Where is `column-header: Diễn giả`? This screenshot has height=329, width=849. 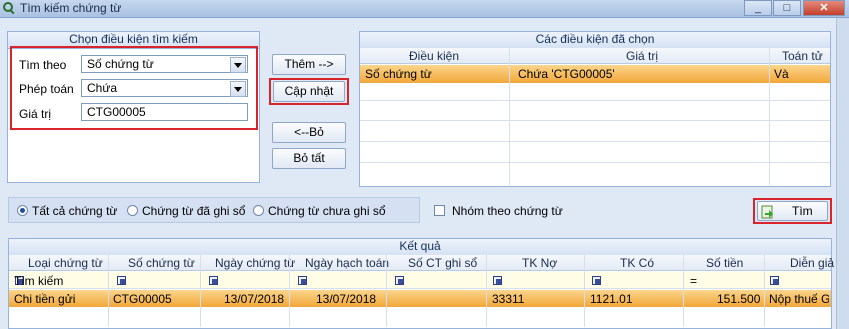
column-header: Diễn giả is located at coordinates (812, 263).